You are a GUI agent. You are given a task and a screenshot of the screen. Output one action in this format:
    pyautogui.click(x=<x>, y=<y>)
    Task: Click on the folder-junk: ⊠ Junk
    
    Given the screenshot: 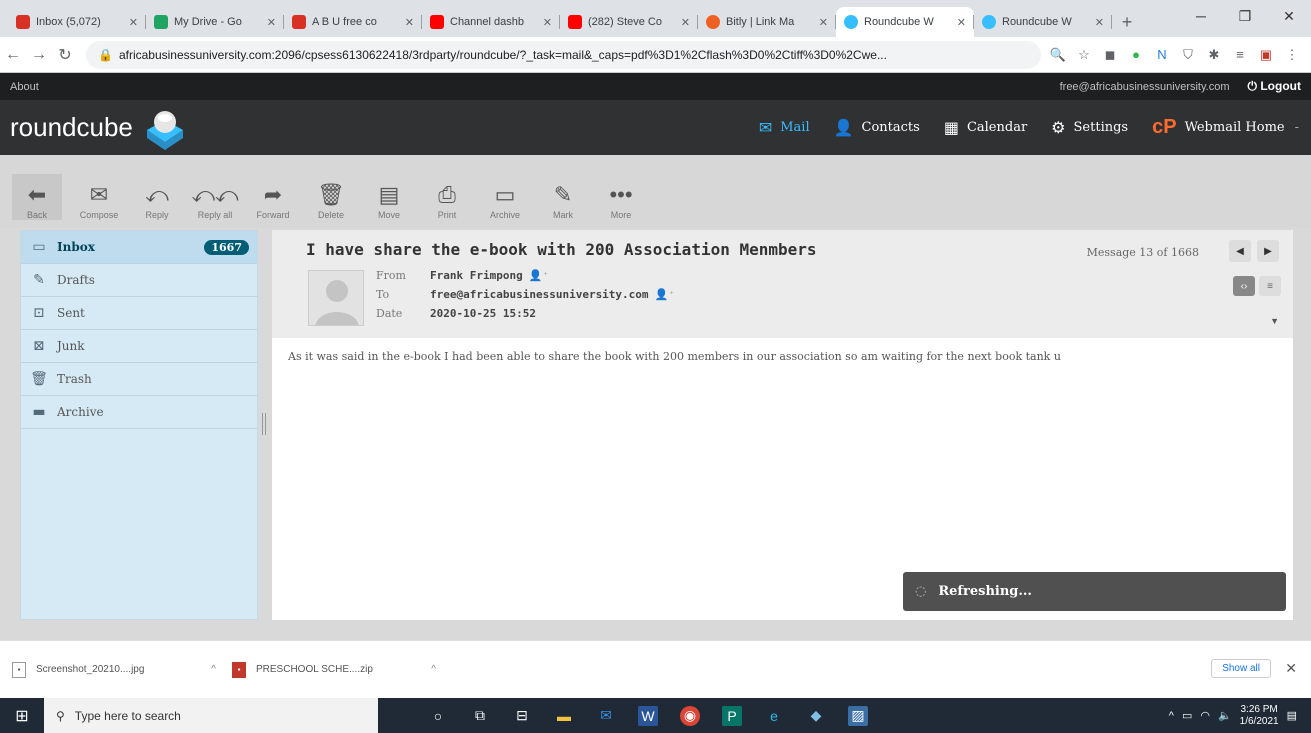 What is the action you would take?
    pyautogui.click(x=139, y=346)
    